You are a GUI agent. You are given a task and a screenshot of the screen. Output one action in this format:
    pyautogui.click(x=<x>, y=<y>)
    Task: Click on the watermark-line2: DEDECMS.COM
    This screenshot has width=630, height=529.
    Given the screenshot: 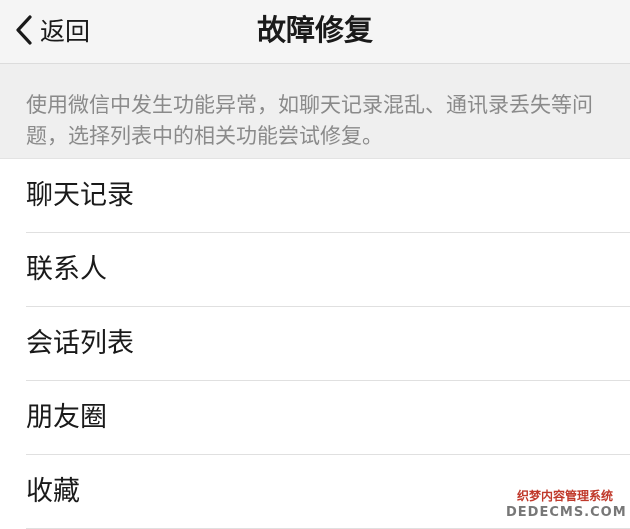 What is the action you would take?
    pyautogui.click(x=565, y=513)
    